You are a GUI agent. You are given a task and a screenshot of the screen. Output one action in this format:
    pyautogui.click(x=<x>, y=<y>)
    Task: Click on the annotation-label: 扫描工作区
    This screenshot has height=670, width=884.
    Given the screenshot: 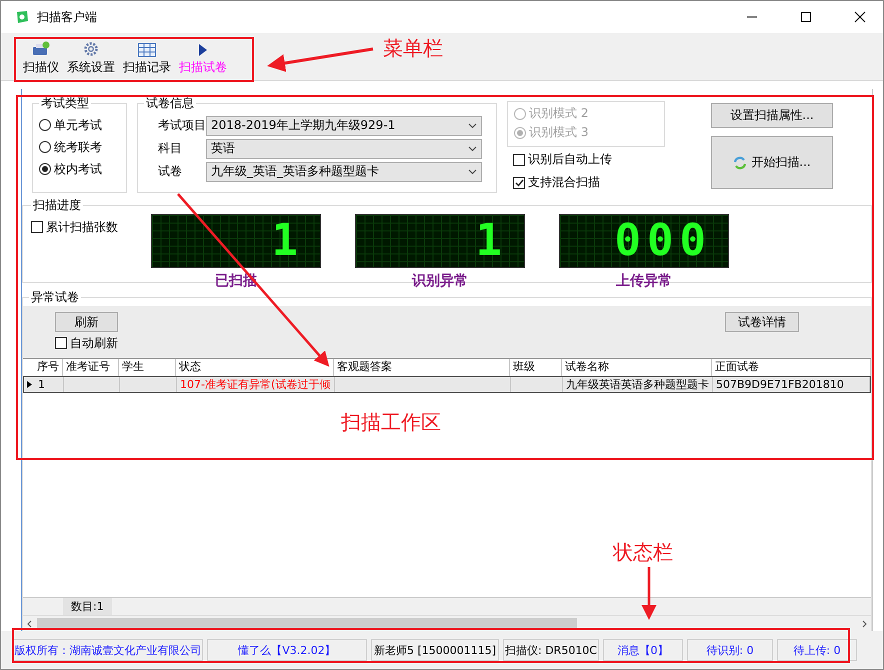 What is the action you would take?
    pyautogui.click(x=391, y=422)
    